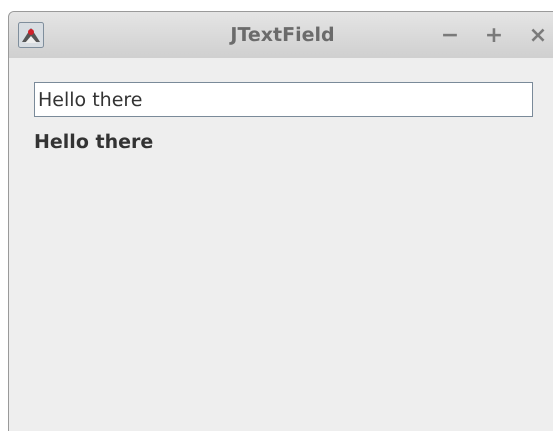 The height and width of the screenshot is (431, 553). I want to click on text-field: Hello there, so click(283, 99).